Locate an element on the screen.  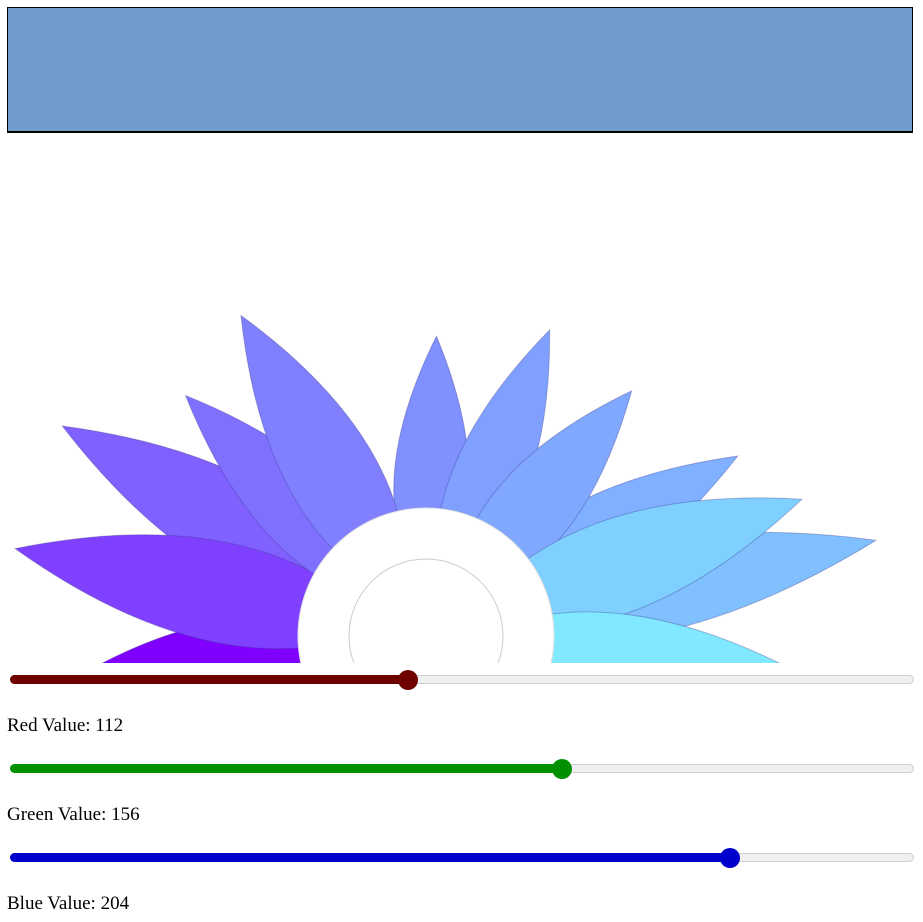
red-slider is located at coordinates (462, 680).